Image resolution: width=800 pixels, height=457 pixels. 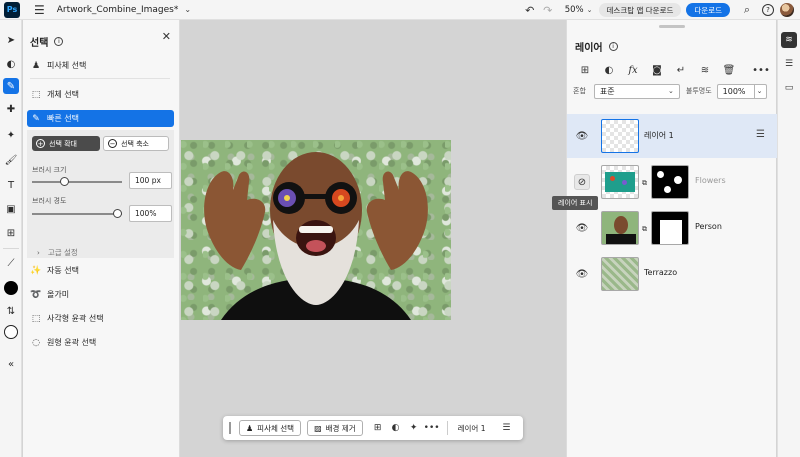 What do you see at coordinates (705, 70) in the screenshot?
I see `layer-stack-icon: ≋` at bounding box center [705, 70].